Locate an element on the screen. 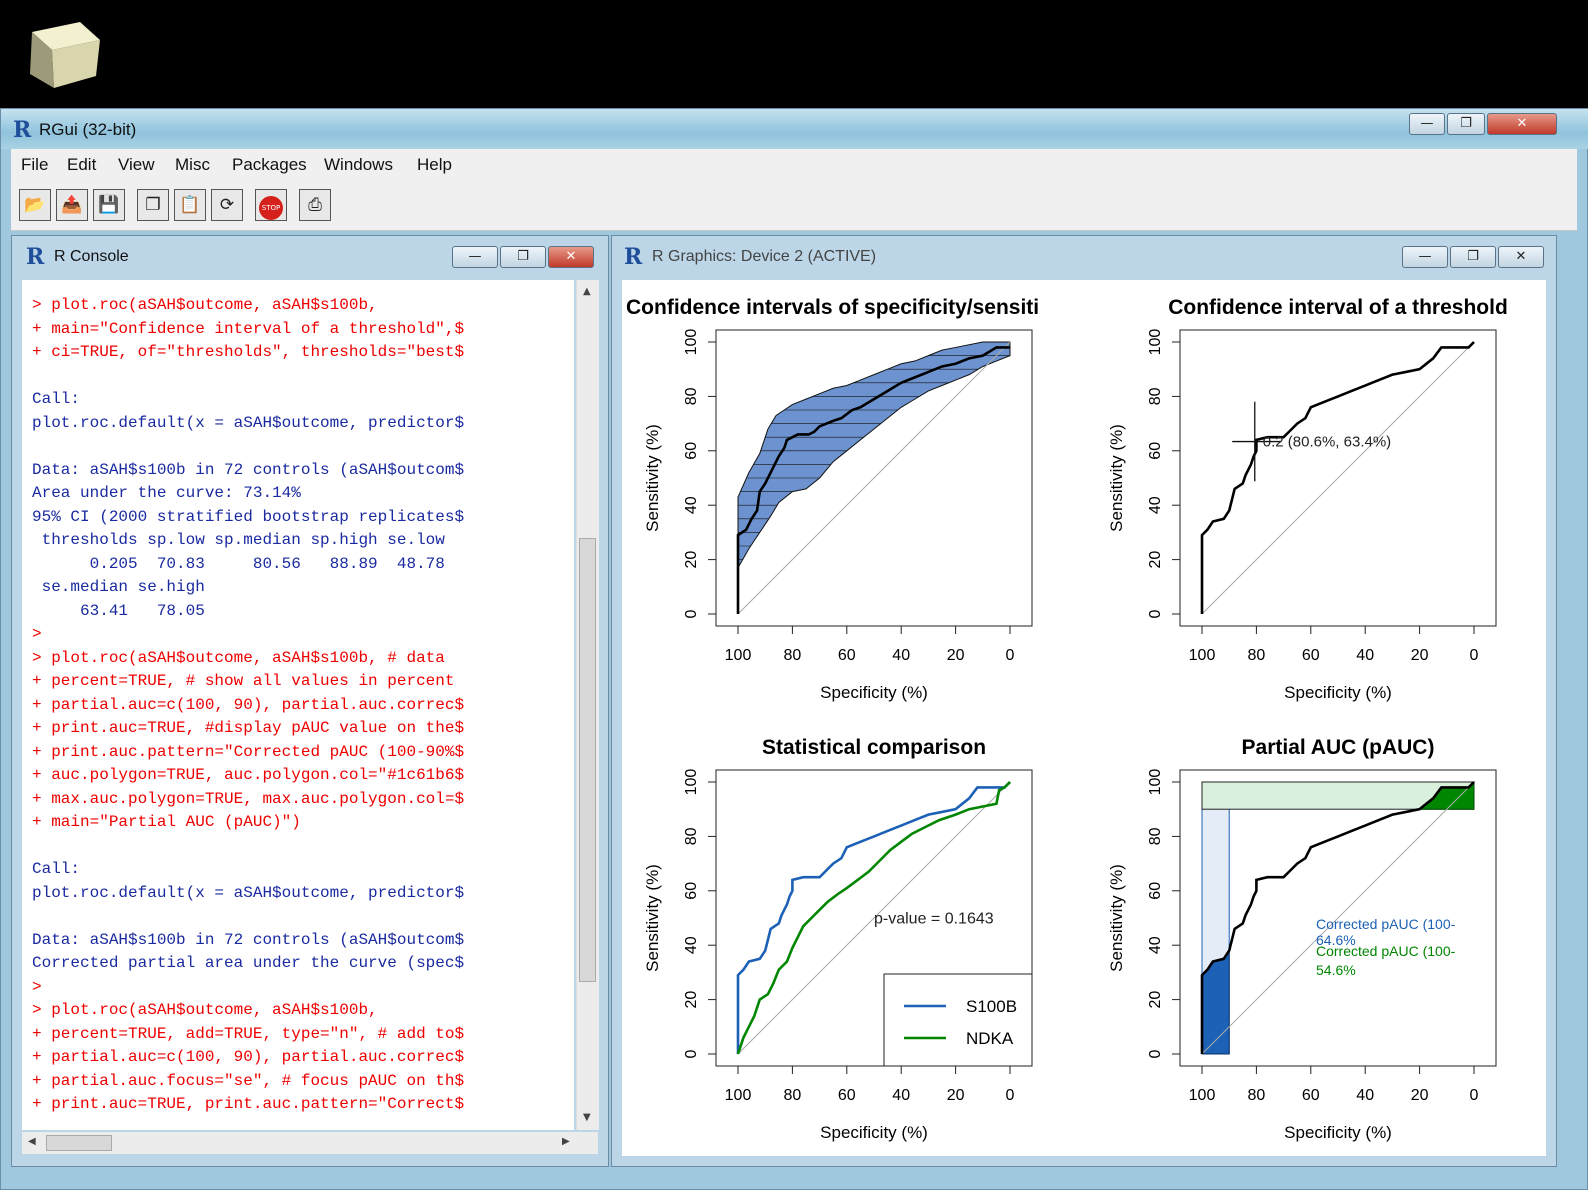 This screenshot has height=1190, width=1588. menu-edit: Edit is located at coordinates (81, 165).